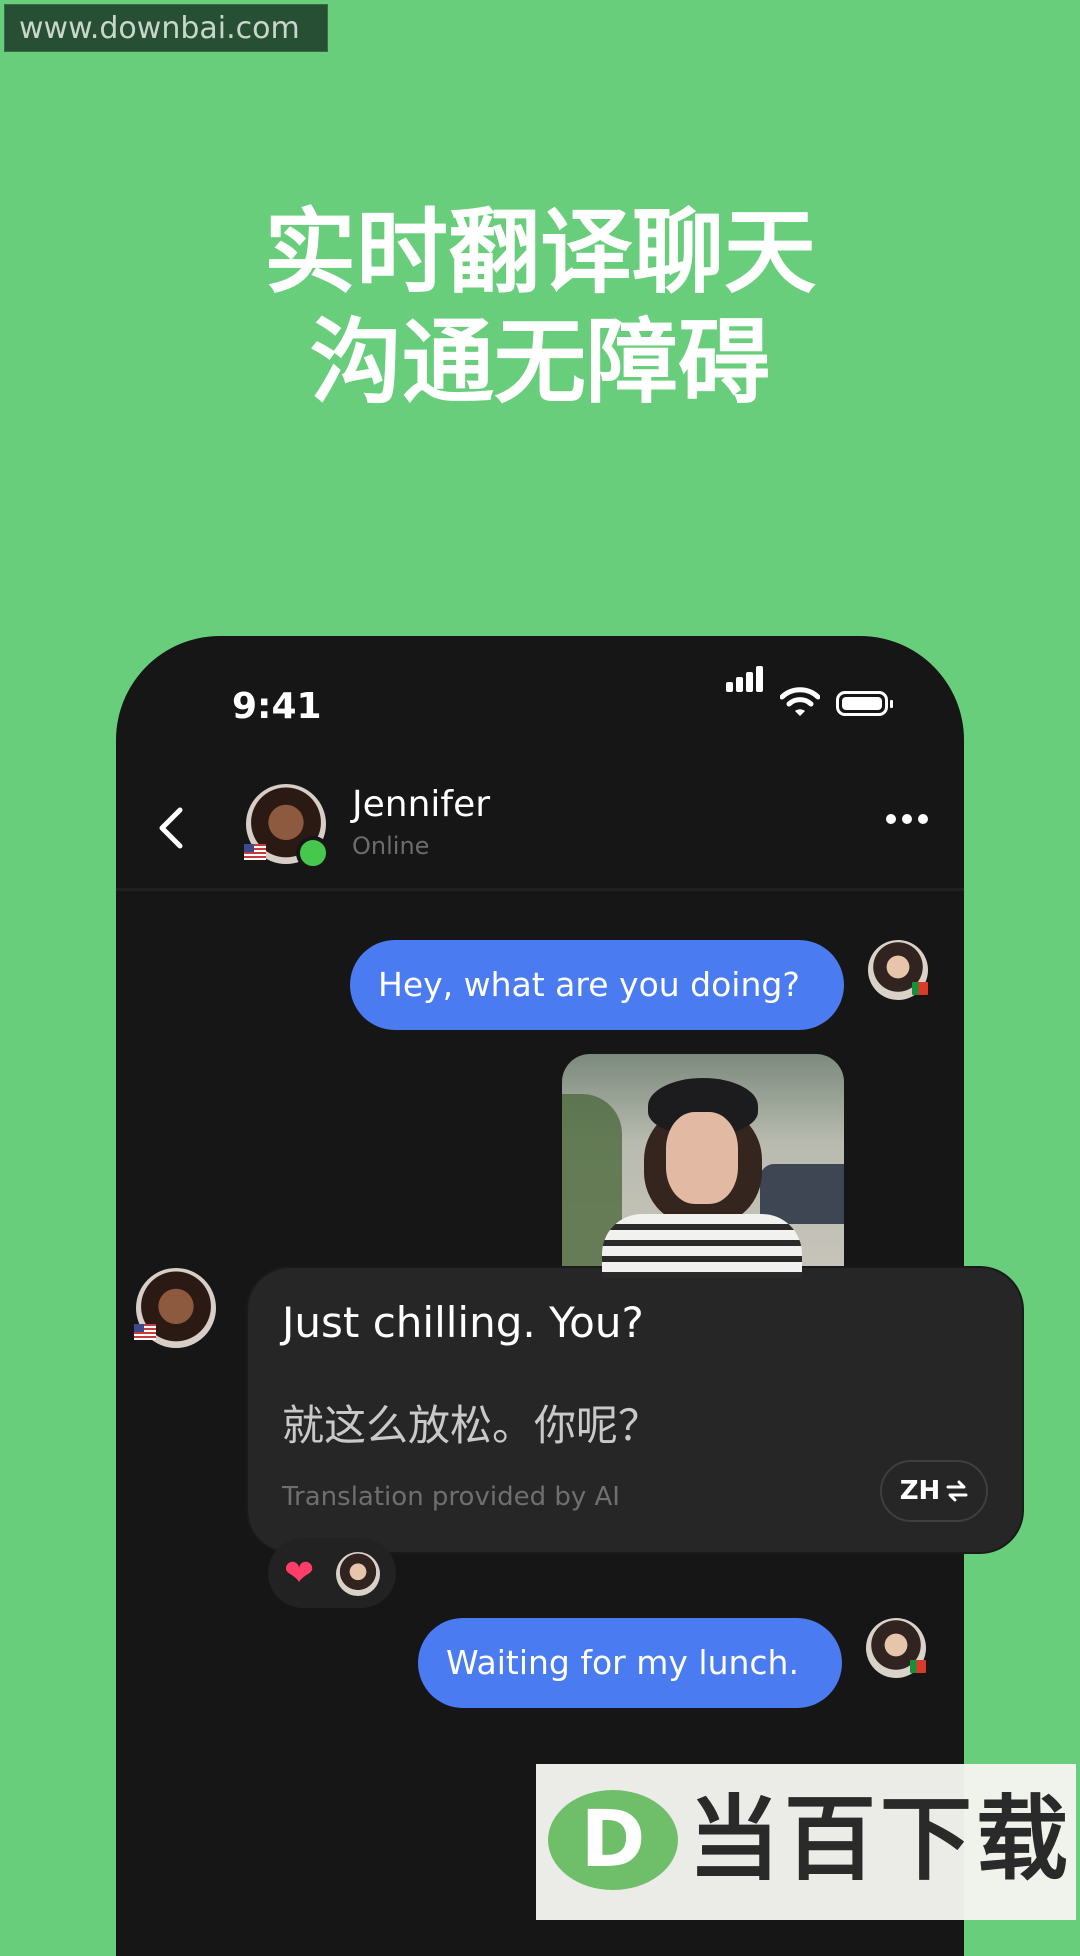 Image resolution: width=1080 pixels, height=1956 pixels. I want to click on headline-line-2: 沟通无障碍, so click(539, 362).